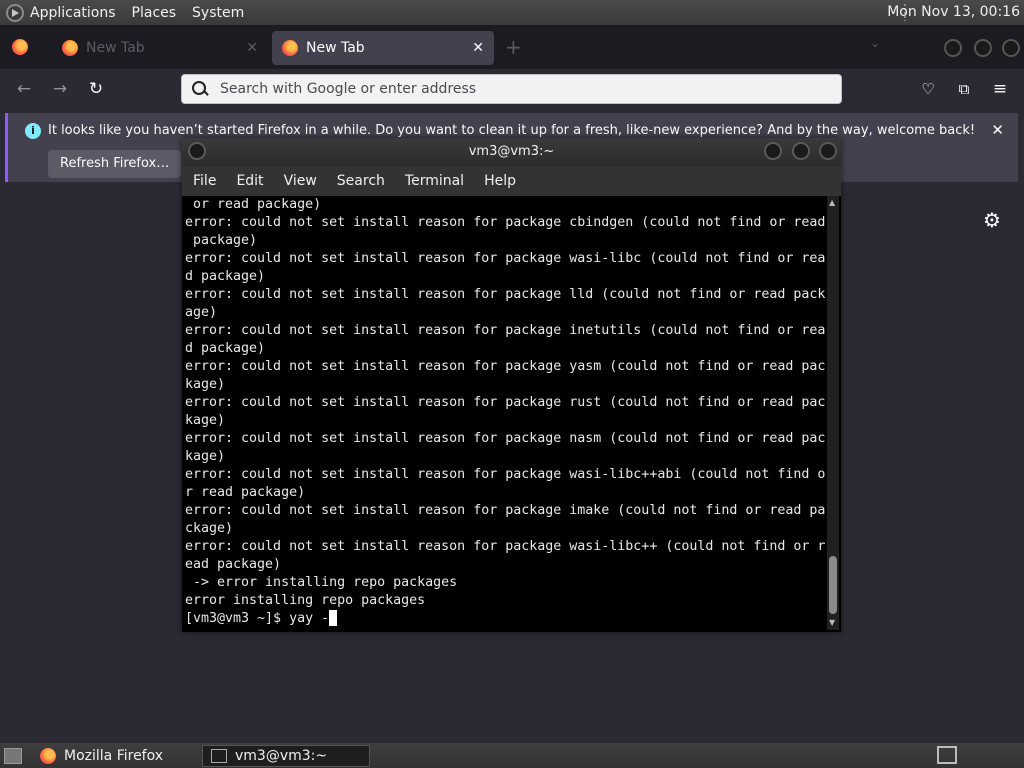 The height and width of the screenshot is (768, 1024). What do you see at coordinates (257, 618) in the screenshot?
I see `terminal-prompt: [vm3@vm3 ~]$ yay -` at bounding box center [257, 618].